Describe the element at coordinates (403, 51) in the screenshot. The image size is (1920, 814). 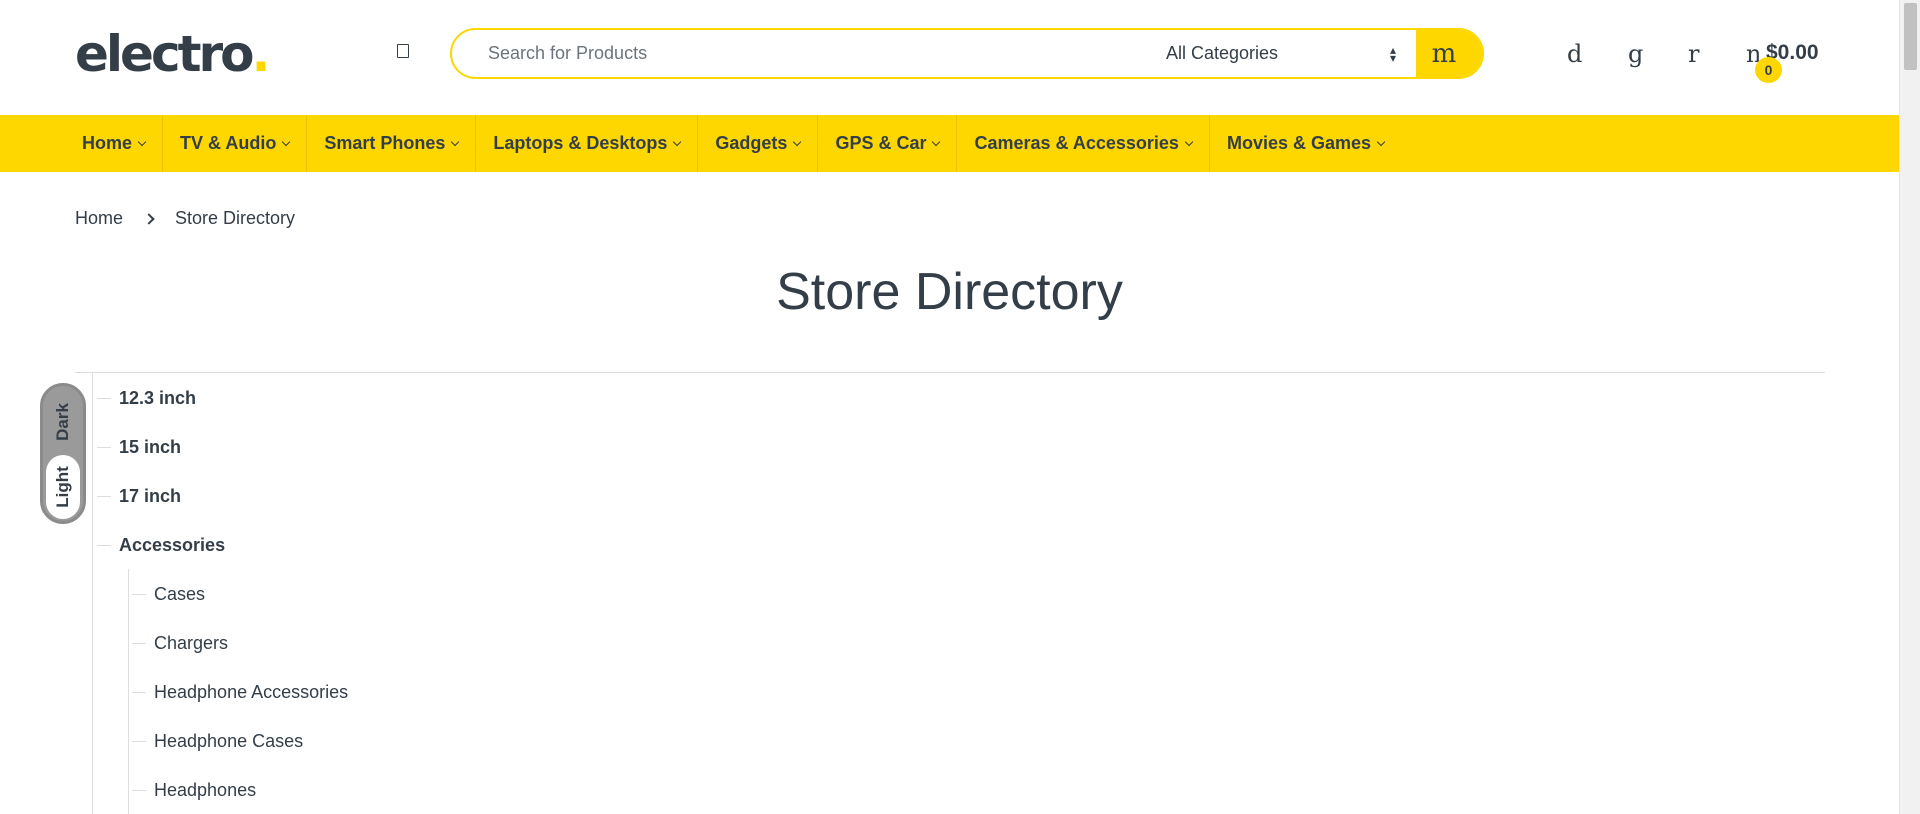
I see `hamburger-icon` at that location.